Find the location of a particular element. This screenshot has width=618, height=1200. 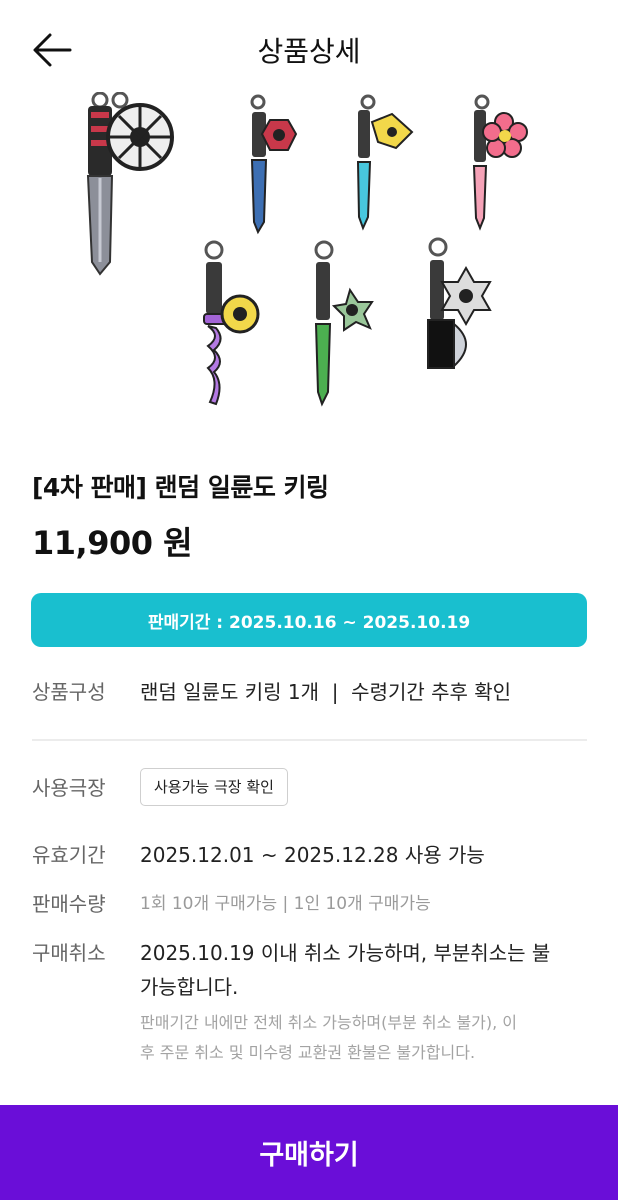

composition-label: 상품구성 is located at coordinates (69, 692).